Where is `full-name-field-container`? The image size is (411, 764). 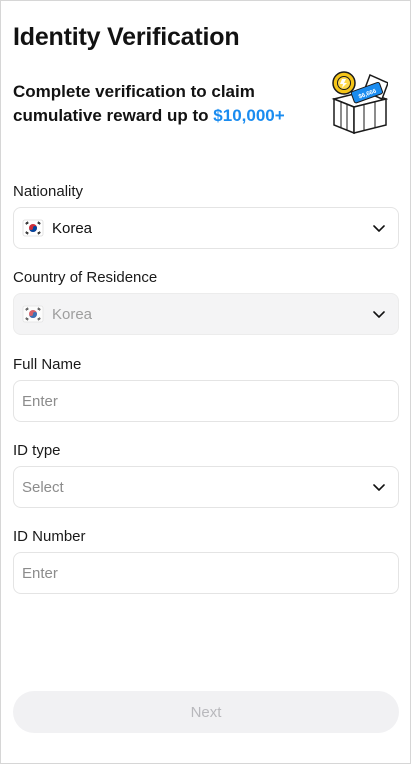
full-name-field-container is located at coordinates (206, 401).